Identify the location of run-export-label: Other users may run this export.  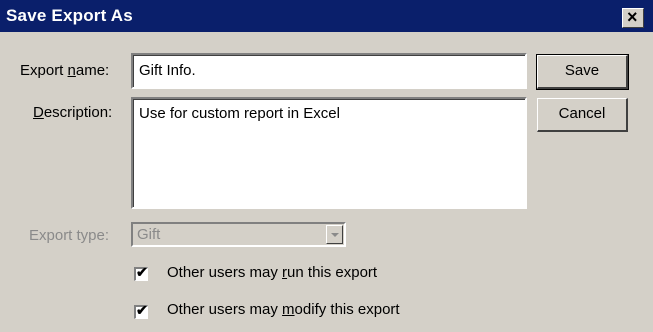
(272, 272).